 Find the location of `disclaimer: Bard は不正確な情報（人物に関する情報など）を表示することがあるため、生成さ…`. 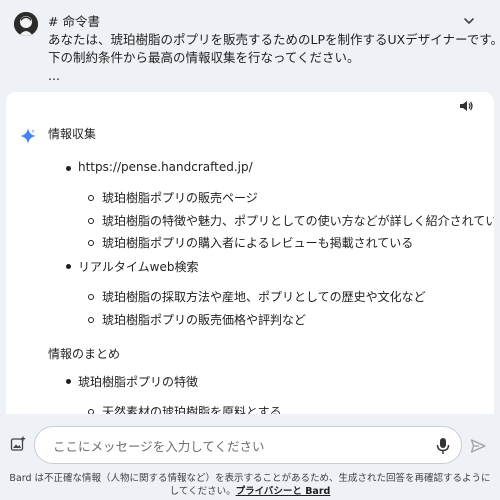

disclaimer: Bard は不正確な情報（人物に関する情報など）を表示することがあるため、生成さ… is located at coordinates (250, 485).